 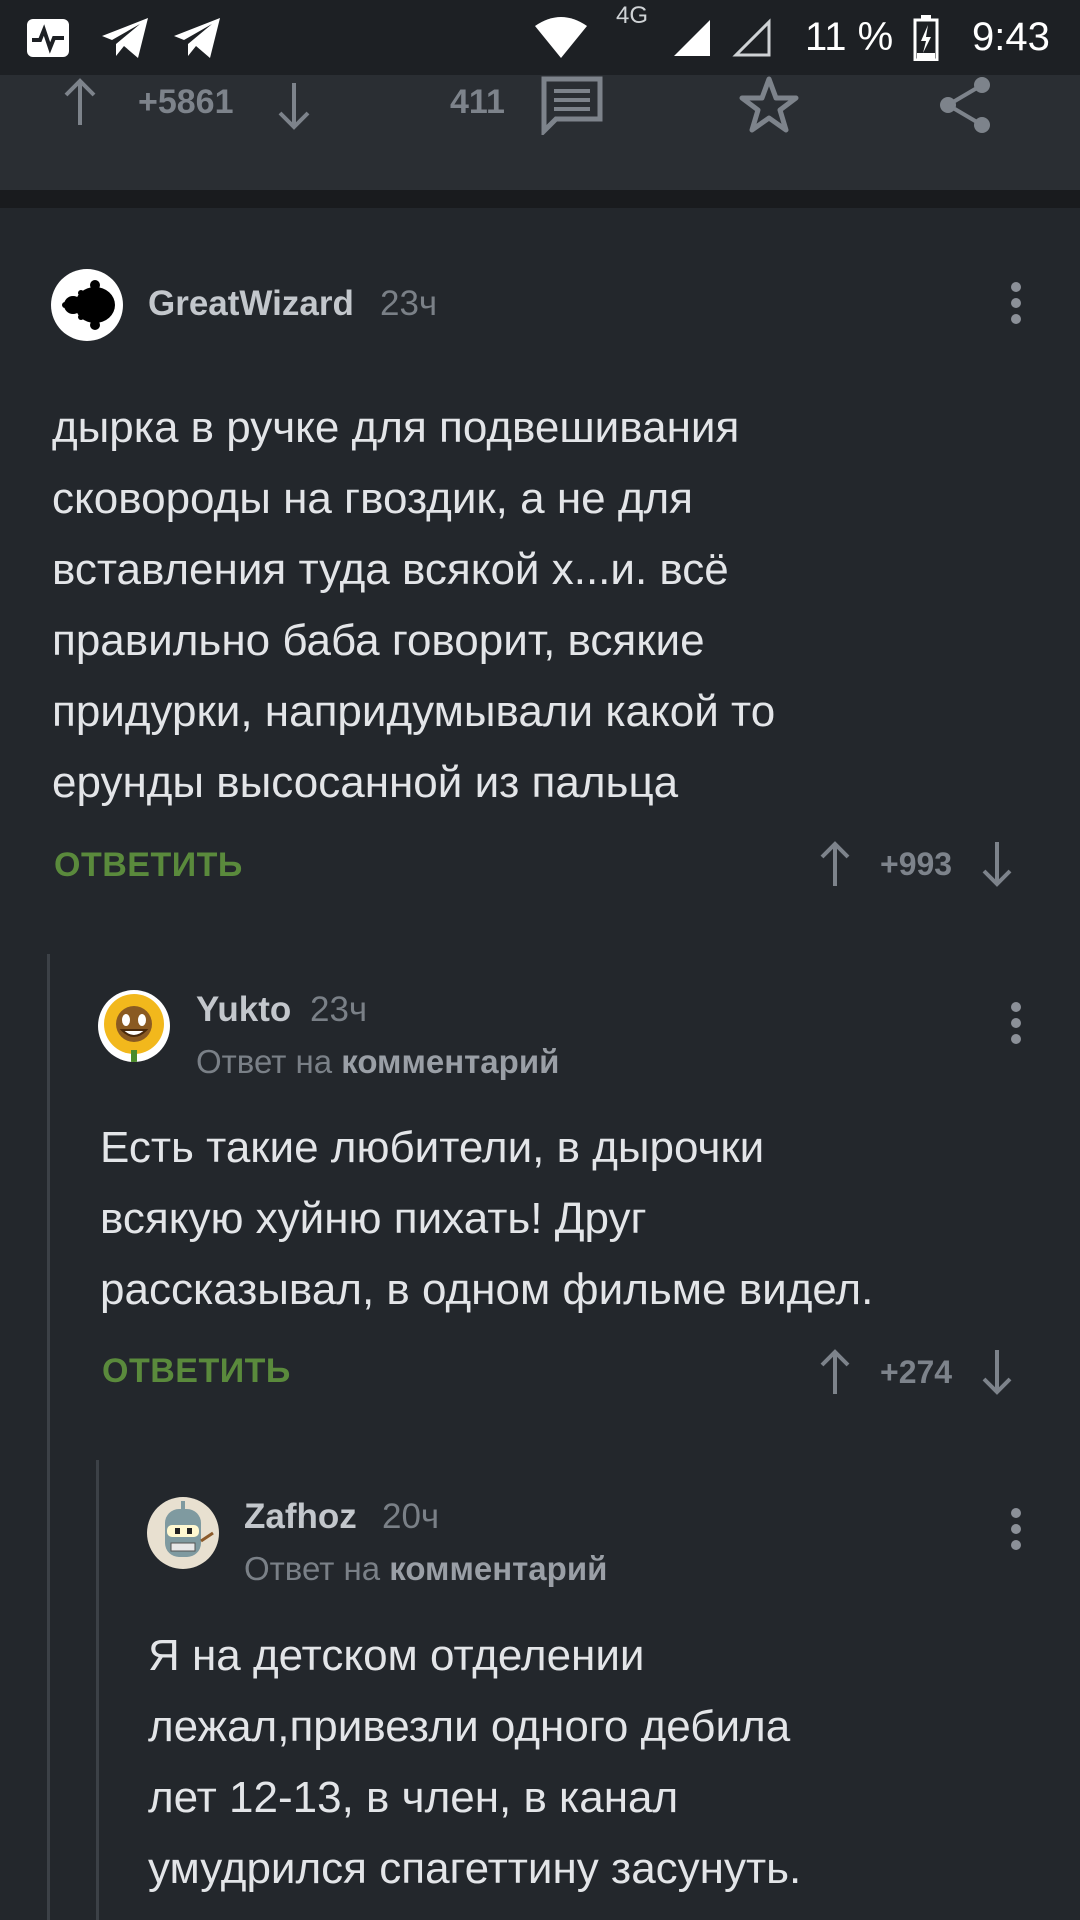 What do you see at coordinates (561, 37) in the screenshot?
I see `wifi-icon` at bounding box center [561, 37].